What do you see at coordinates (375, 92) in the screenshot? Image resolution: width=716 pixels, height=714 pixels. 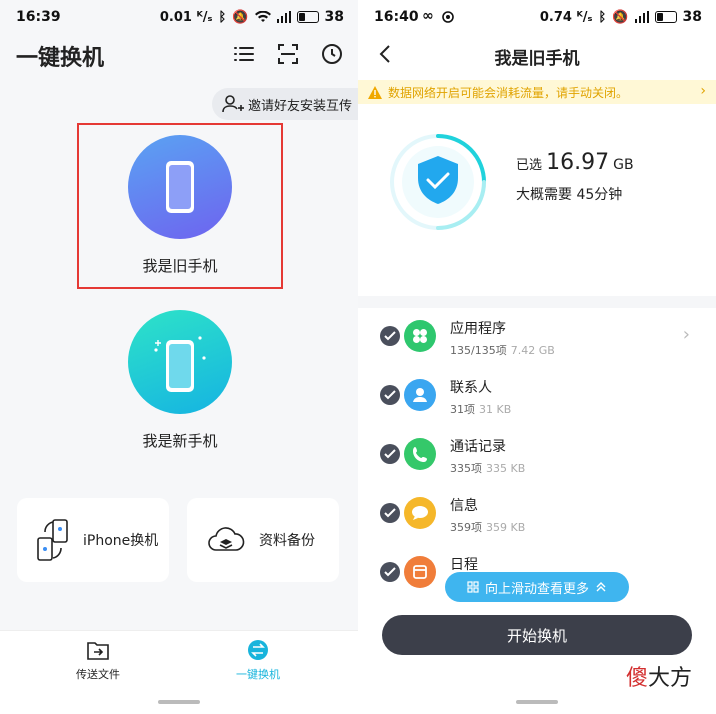 I see `warning-icon` at bounding box center [375, 92].